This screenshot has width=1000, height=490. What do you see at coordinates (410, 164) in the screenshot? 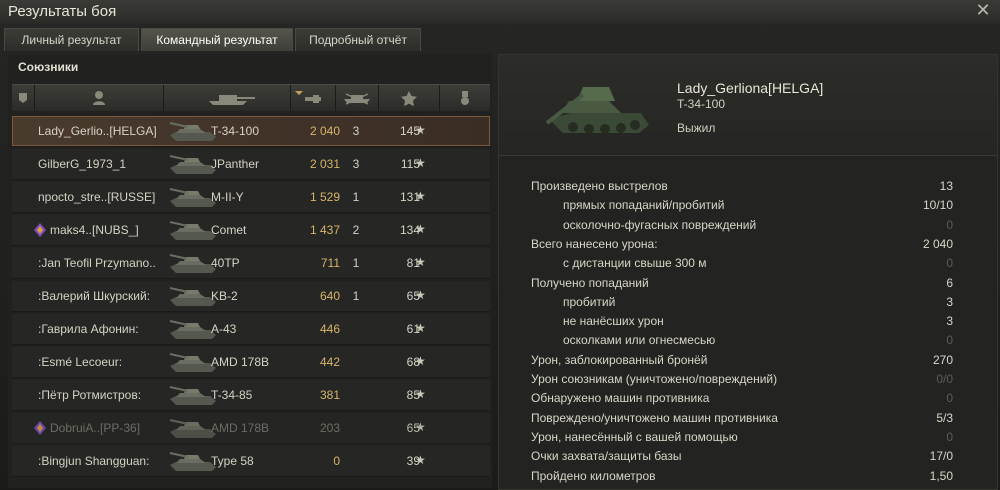
I see `xp-cell: 115` at bounding box center [410, 164].